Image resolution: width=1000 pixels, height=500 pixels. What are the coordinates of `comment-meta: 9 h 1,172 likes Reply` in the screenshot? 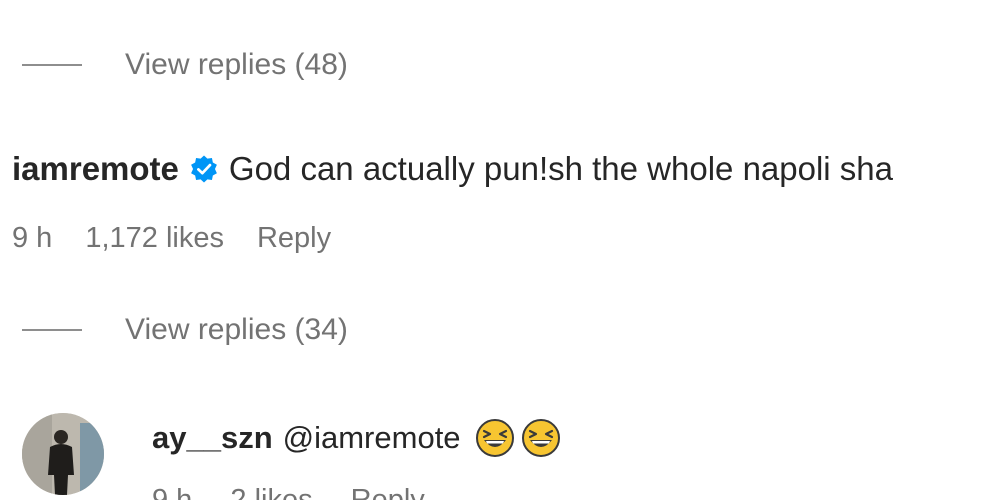 It's located at (188, 238).